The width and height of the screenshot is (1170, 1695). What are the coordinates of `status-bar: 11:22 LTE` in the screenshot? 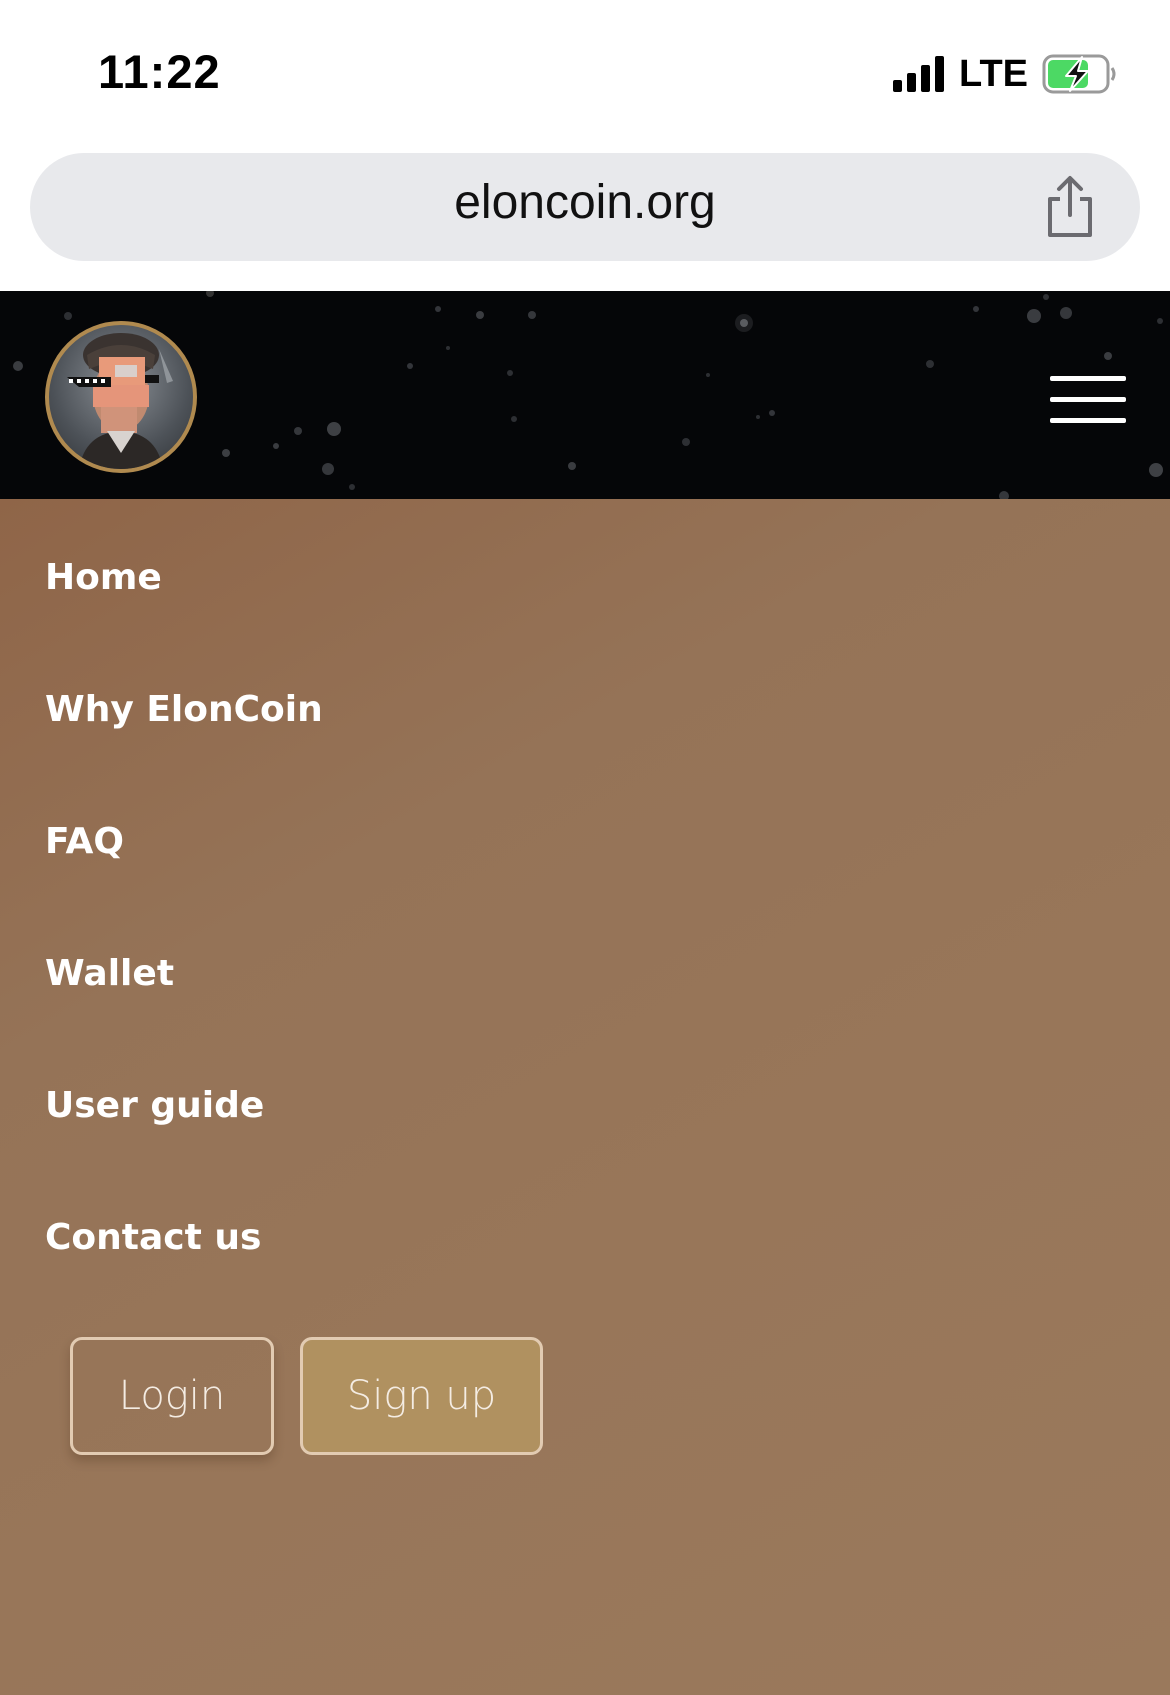 It's located at (585, 70).